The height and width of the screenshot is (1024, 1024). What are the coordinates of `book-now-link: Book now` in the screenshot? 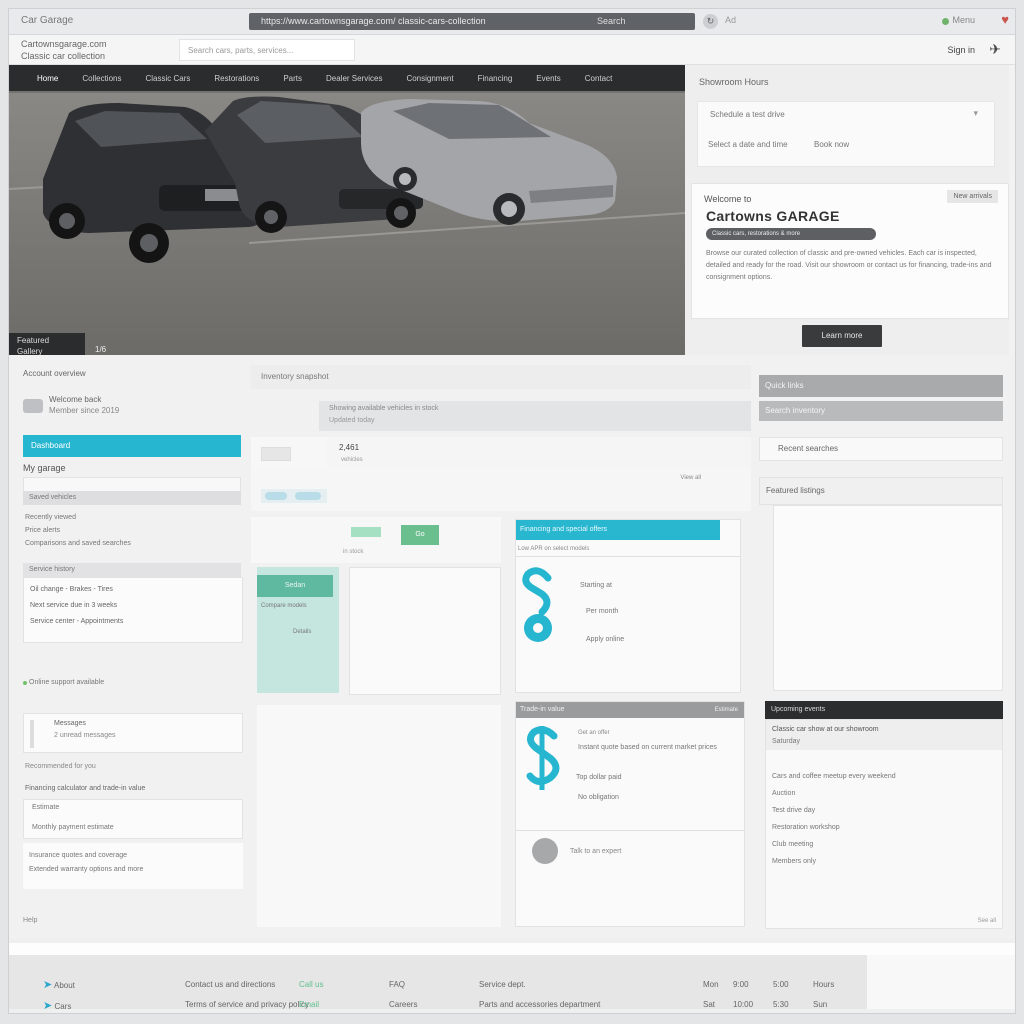 It's located at (831, 144).